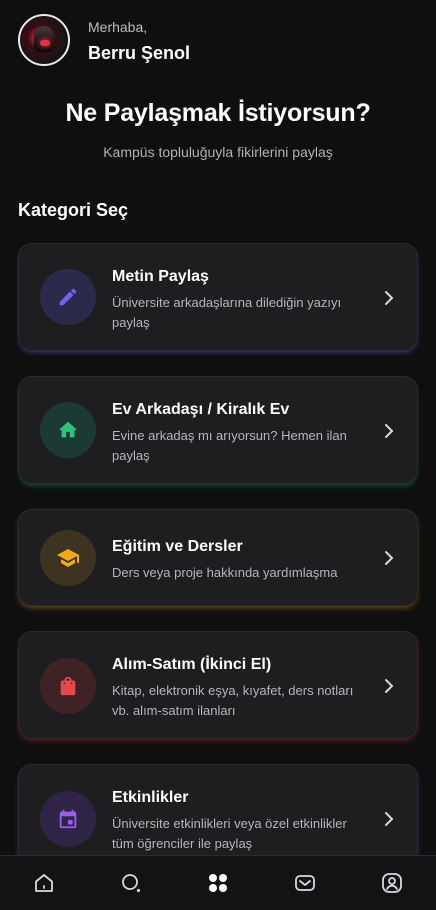  I want to click on nav-inbox, so click(305, 883).